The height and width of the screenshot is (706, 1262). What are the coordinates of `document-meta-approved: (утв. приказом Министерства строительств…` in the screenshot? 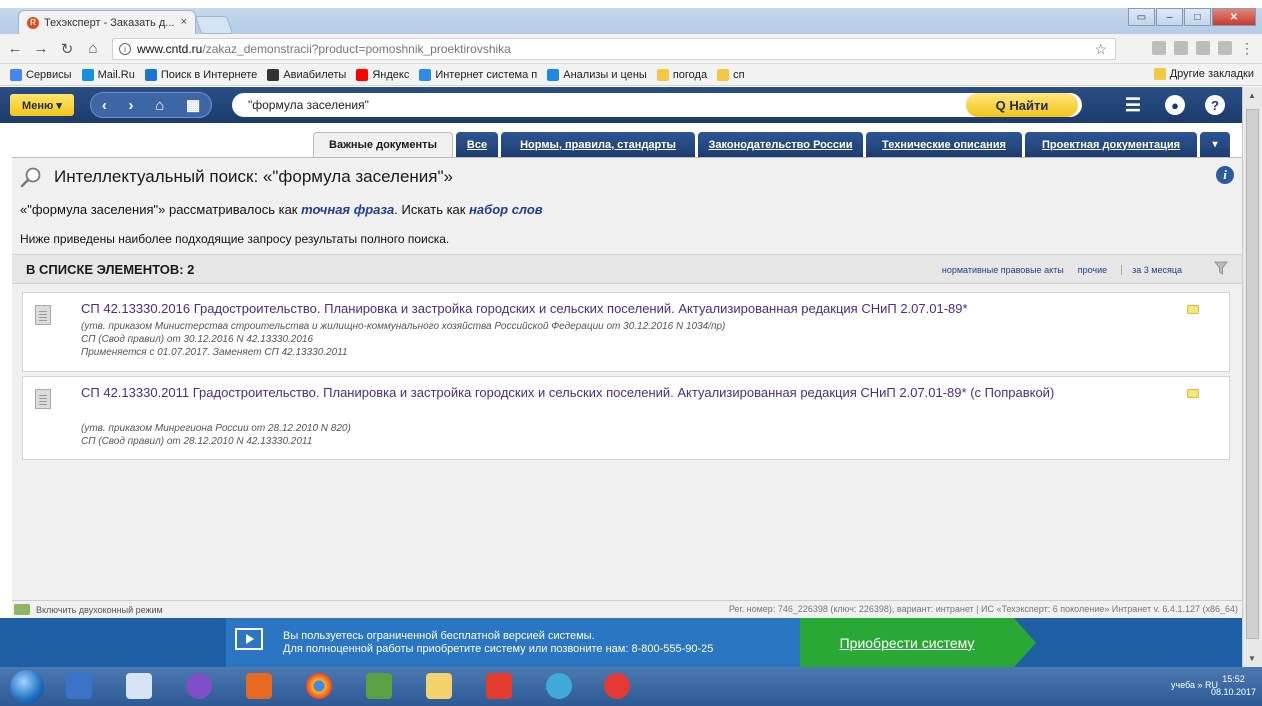 It's located at (403, 326).